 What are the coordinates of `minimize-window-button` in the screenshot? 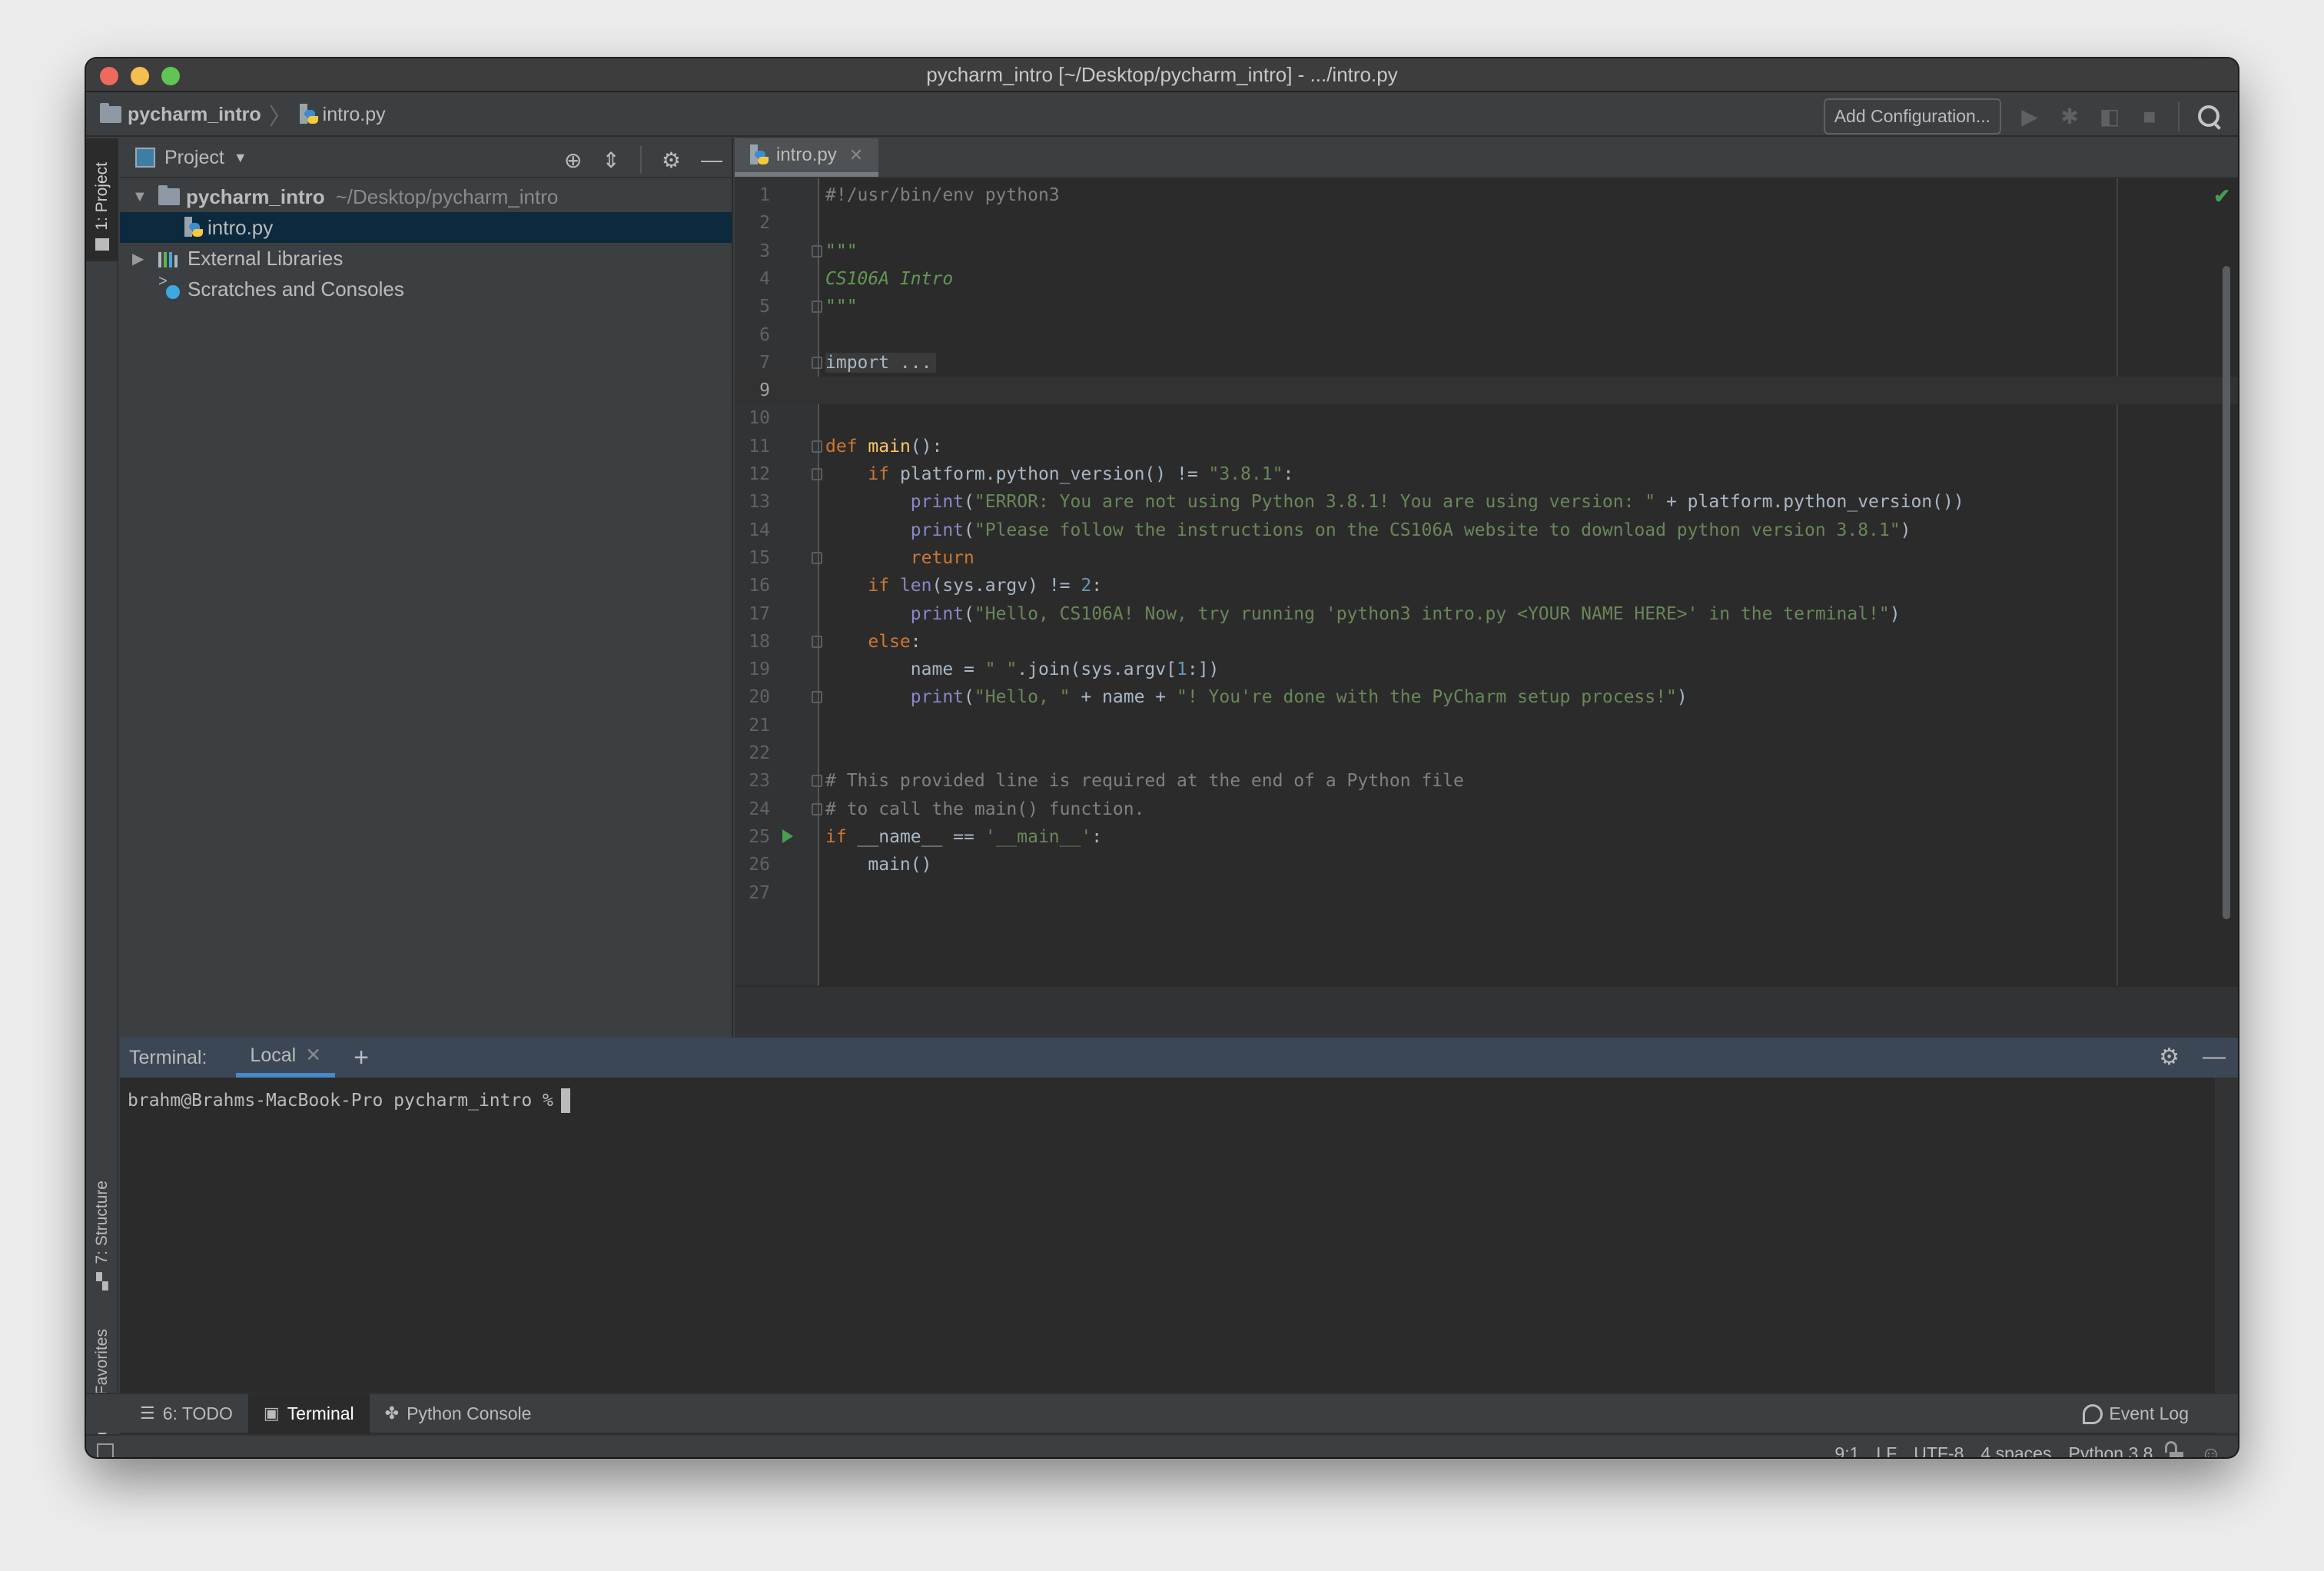 It's located at (140, 76).